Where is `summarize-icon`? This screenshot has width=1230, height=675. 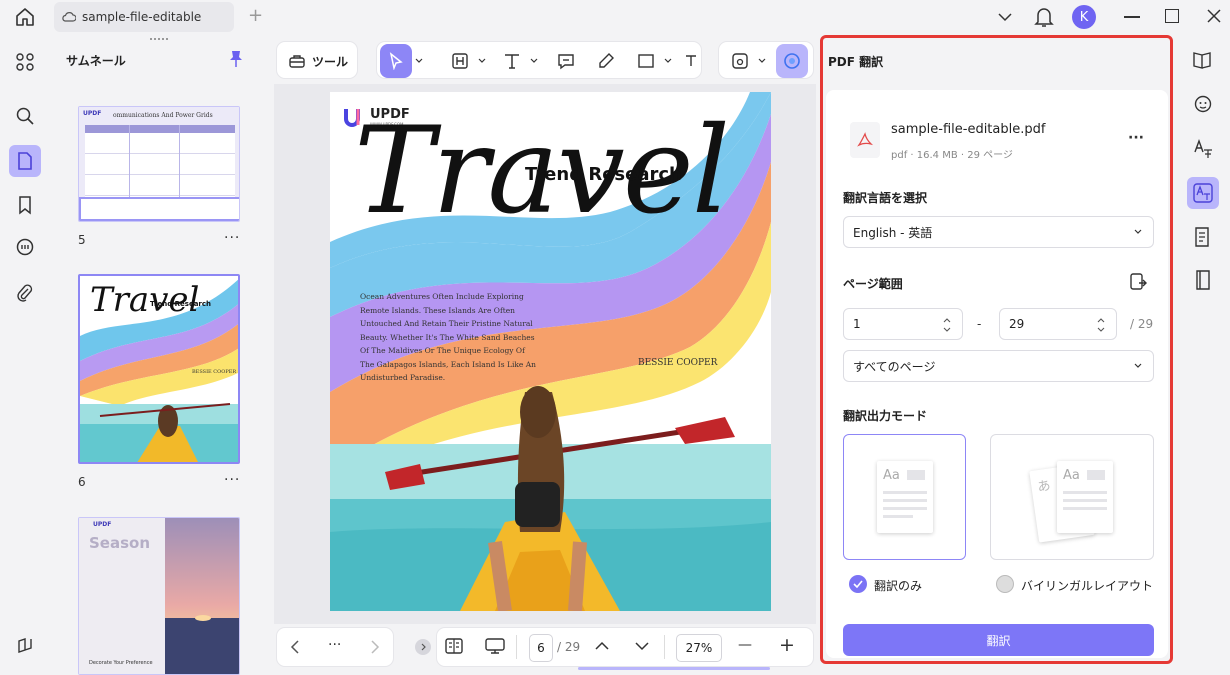
summarize-icon is located at coordinates (1203, 237).